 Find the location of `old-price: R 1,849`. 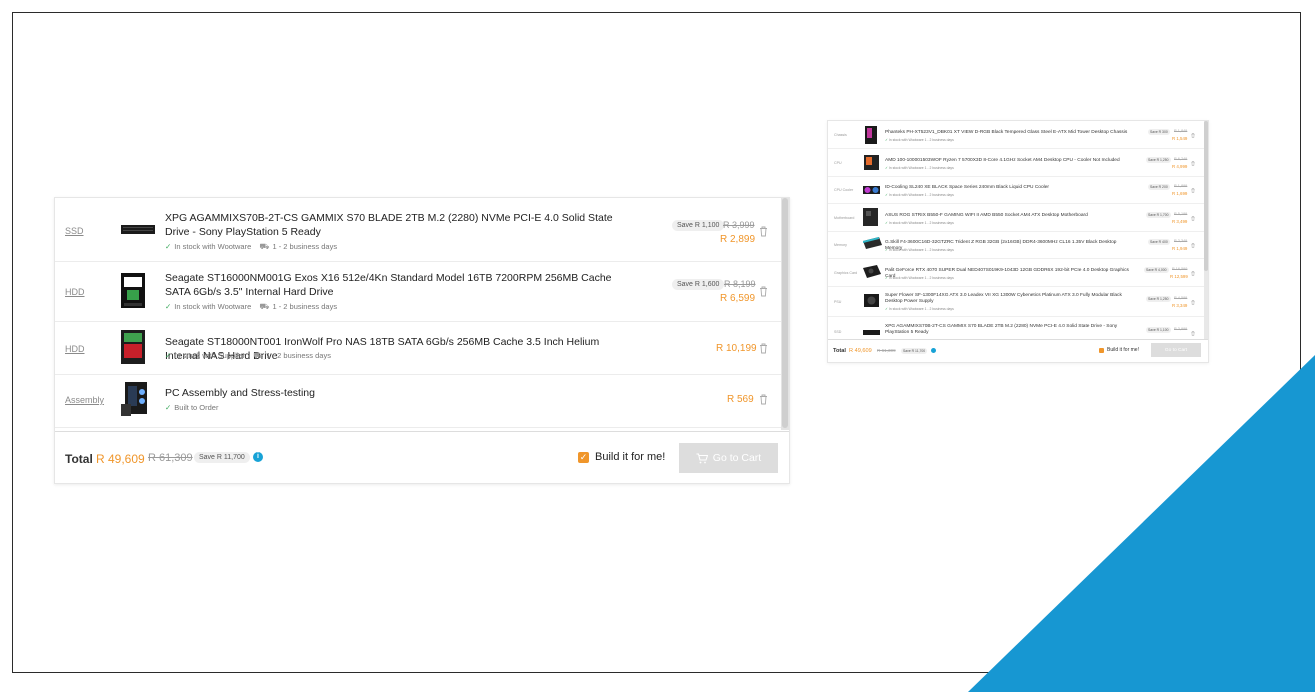

old-price: R 1,849 is located at coordinates (1181, 131).